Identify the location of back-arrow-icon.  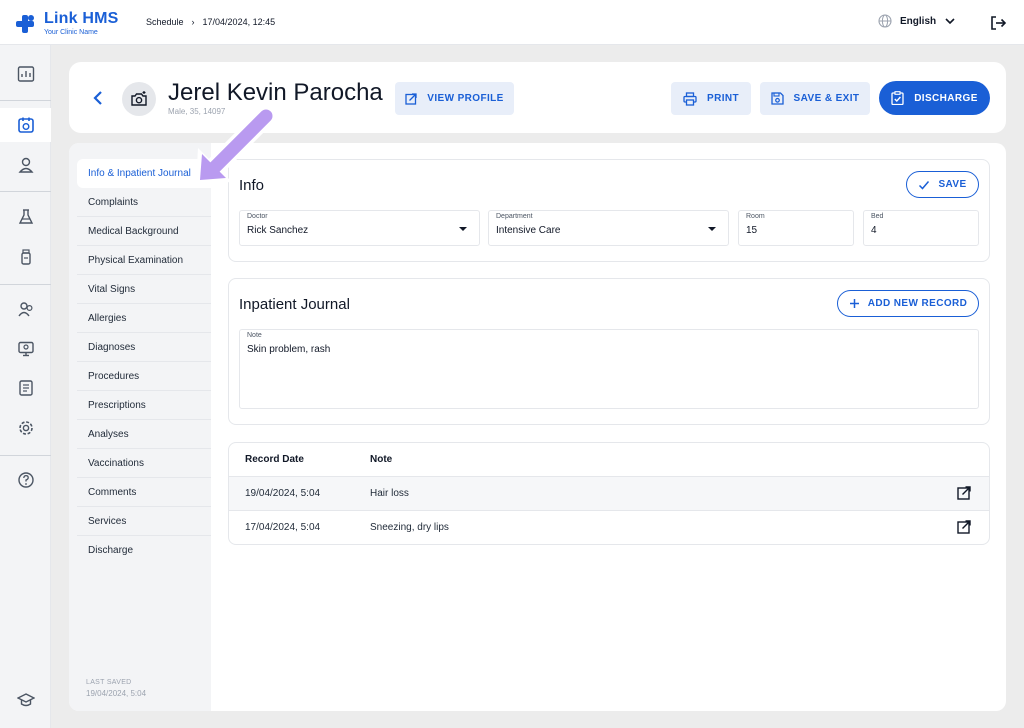
(98, 98).